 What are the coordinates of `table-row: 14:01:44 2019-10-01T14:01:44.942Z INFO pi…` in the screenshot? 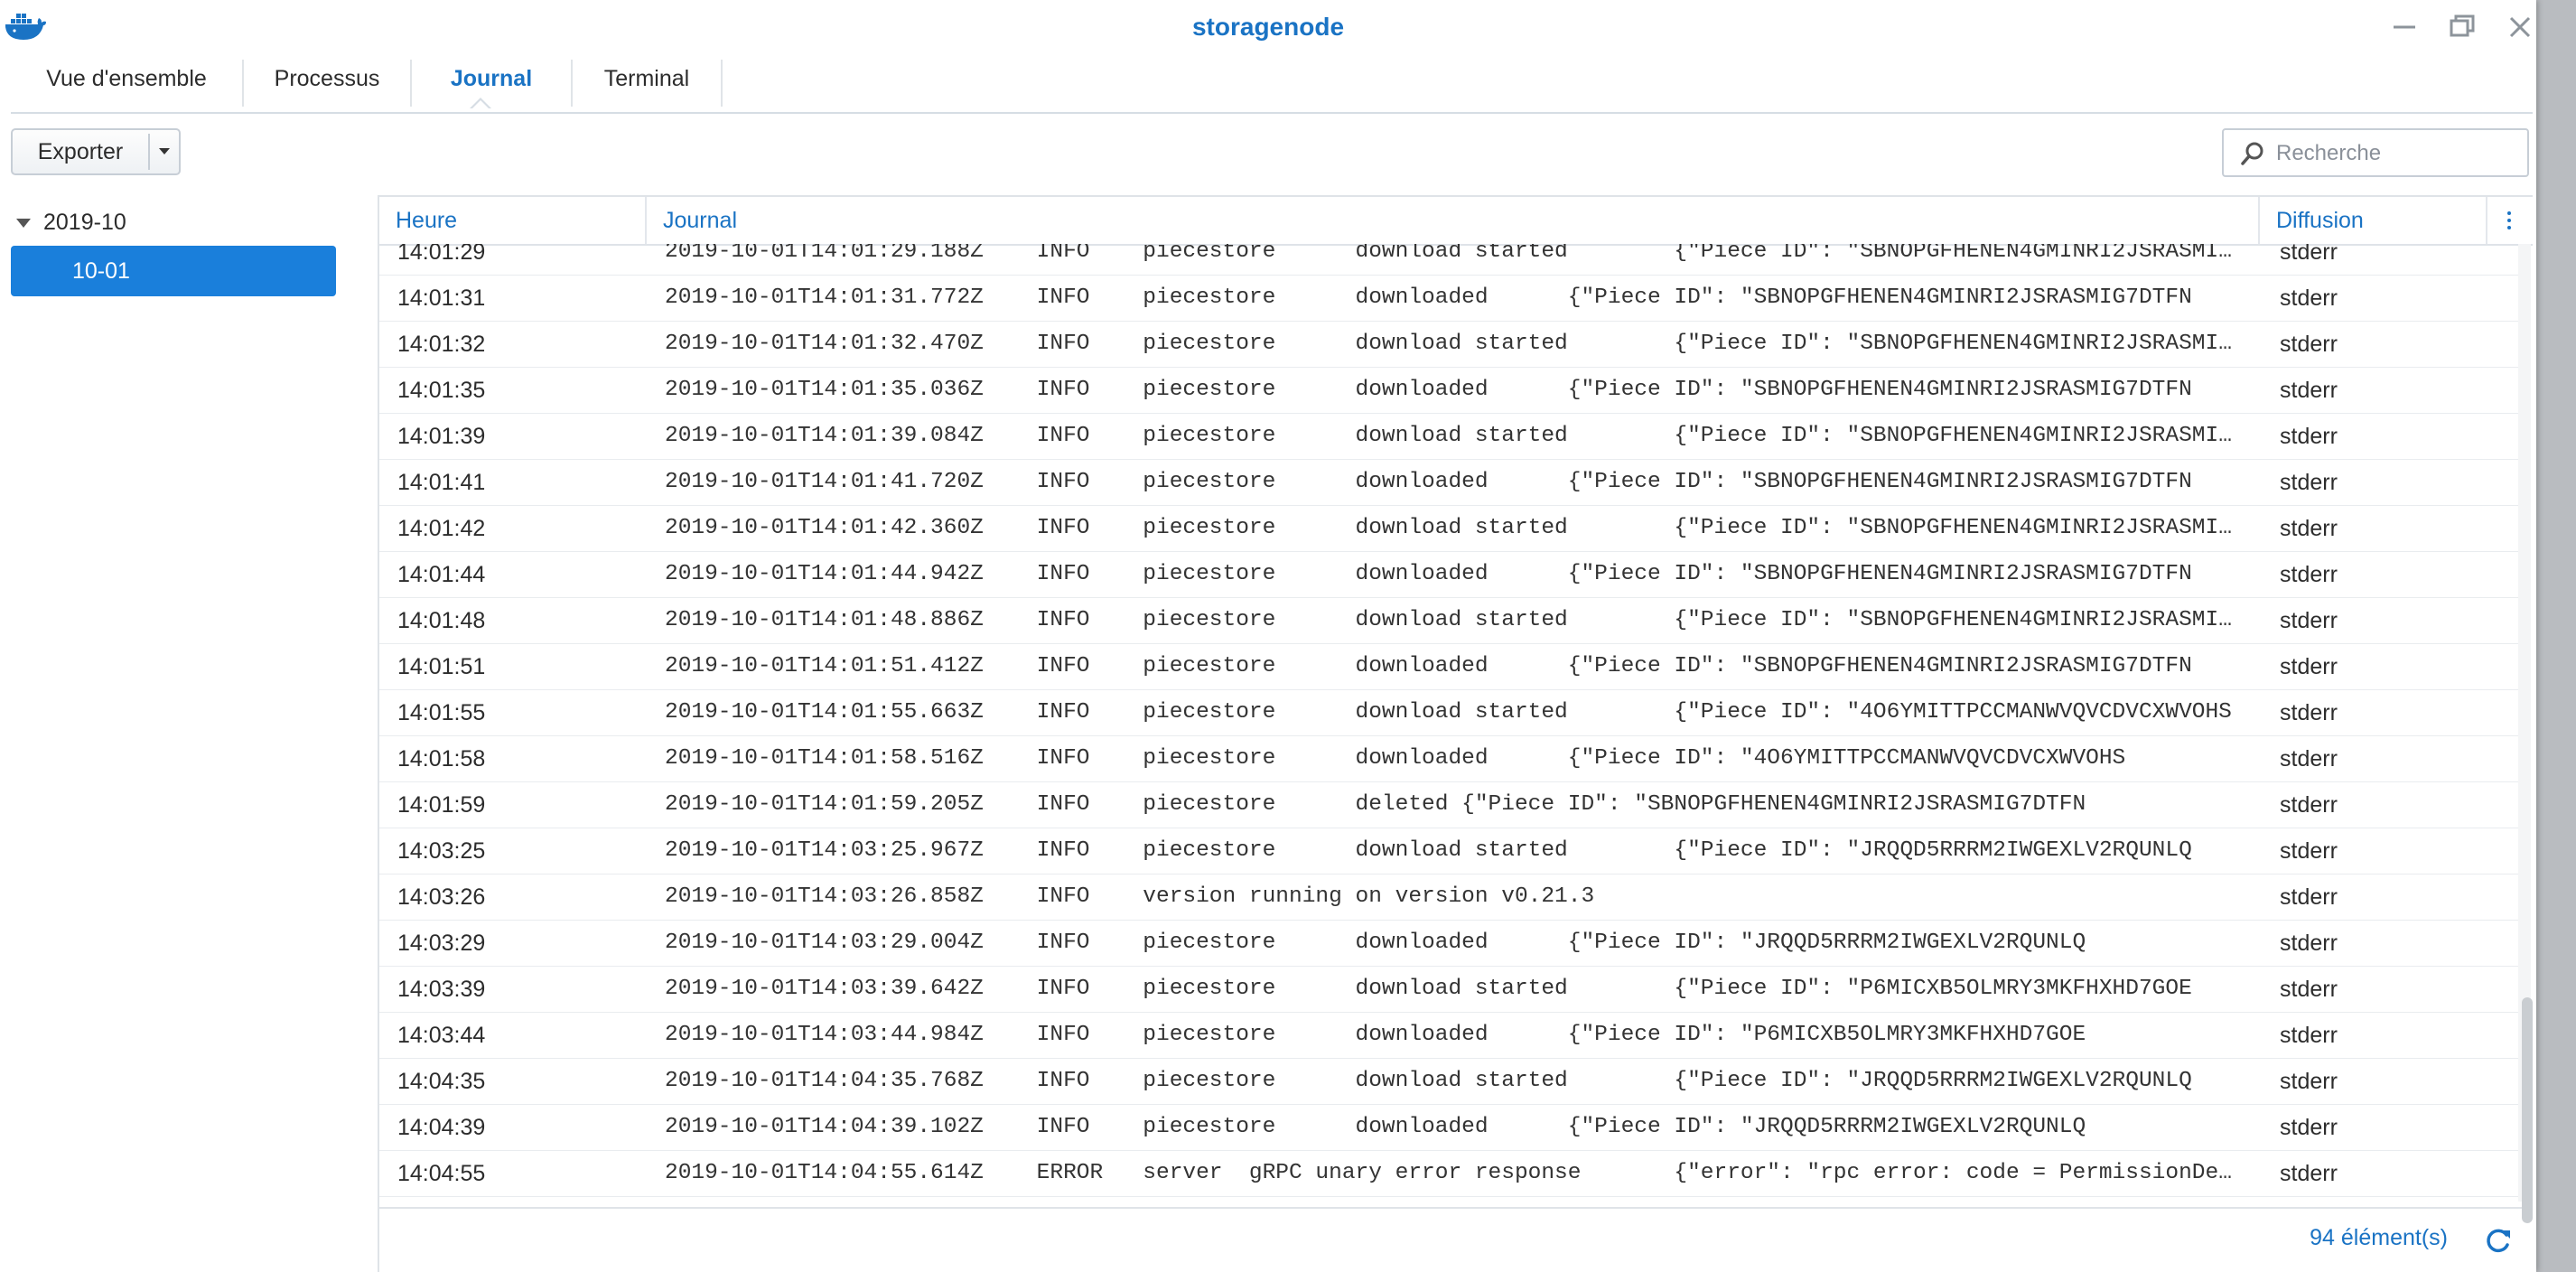 It's located at (1448, 575).